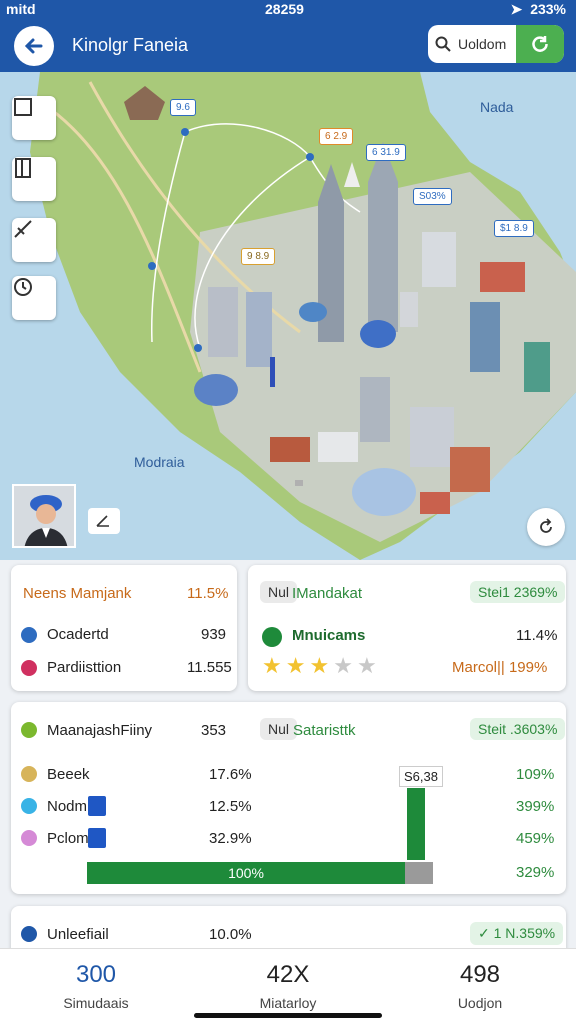 The height and width of the screenshot is (1024, 576). Describe the element at coordinates (67, 806) in the screenshot. I see `row-label: Nodm` at that location.